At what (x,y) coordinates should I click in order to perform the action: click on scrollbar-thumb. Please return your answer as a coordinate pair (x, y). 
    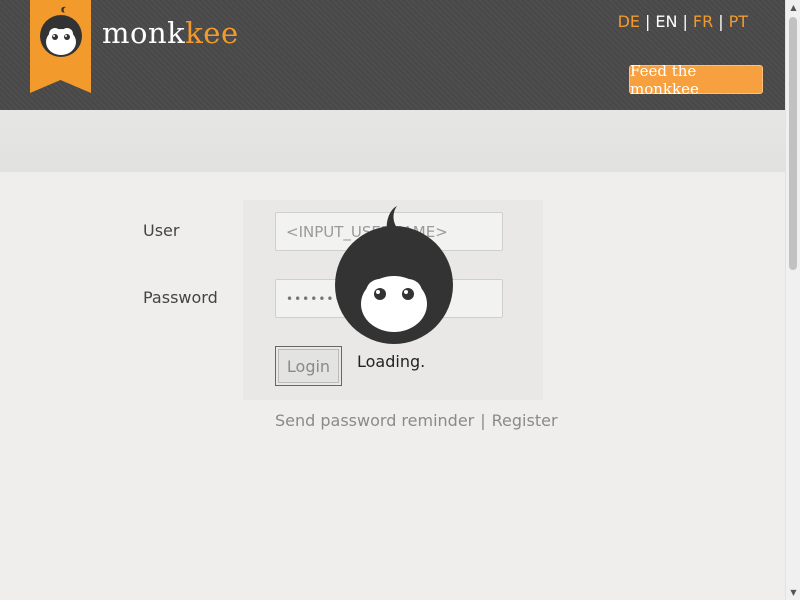
    Looking at the image, I should click on (793, 143).